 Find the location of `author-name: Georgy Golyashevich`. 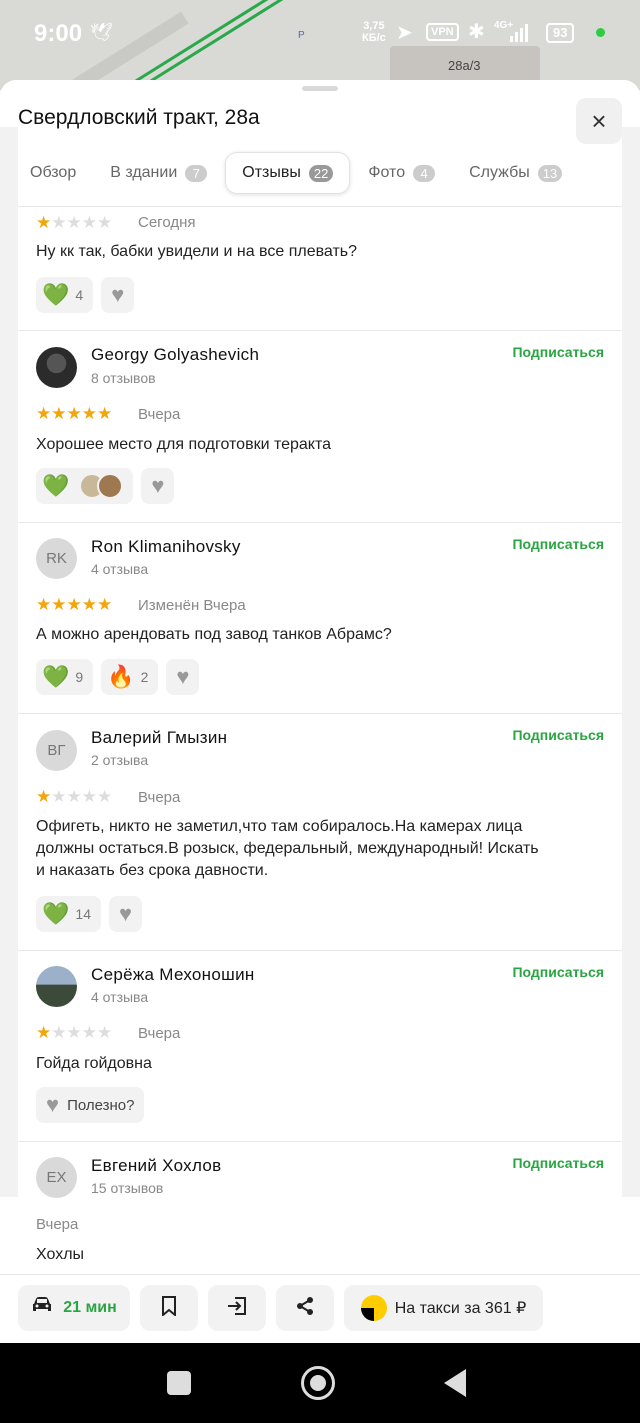

author-name: Georgy Golyashevich is located at coordinates (175, 355).